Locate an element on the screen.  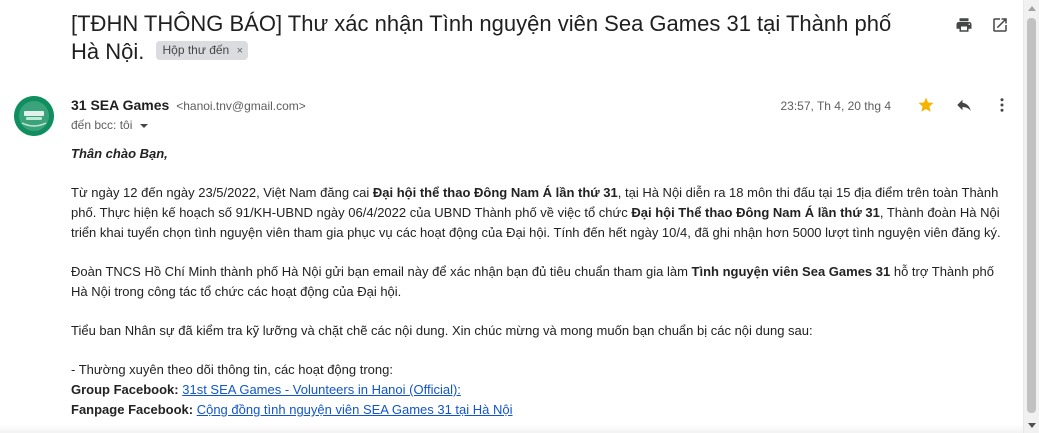
inbox-label-chip: Hộp thư đến × is located at coordinates (202, 50).